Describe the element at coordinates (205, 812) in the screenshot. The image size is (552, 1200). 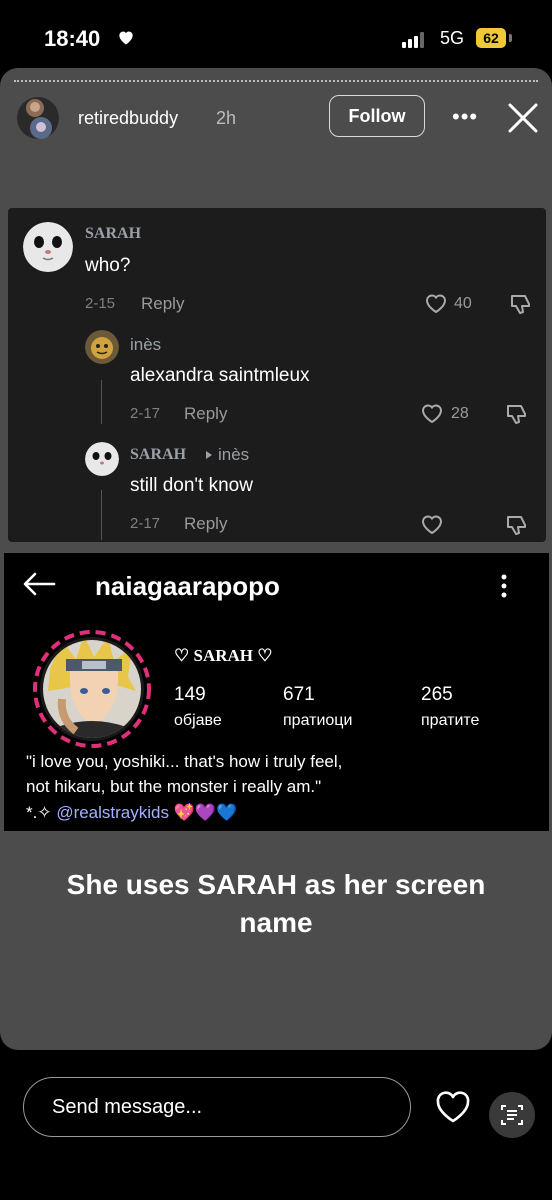
I see `bio-emoji: 💖💜💙` at that location.